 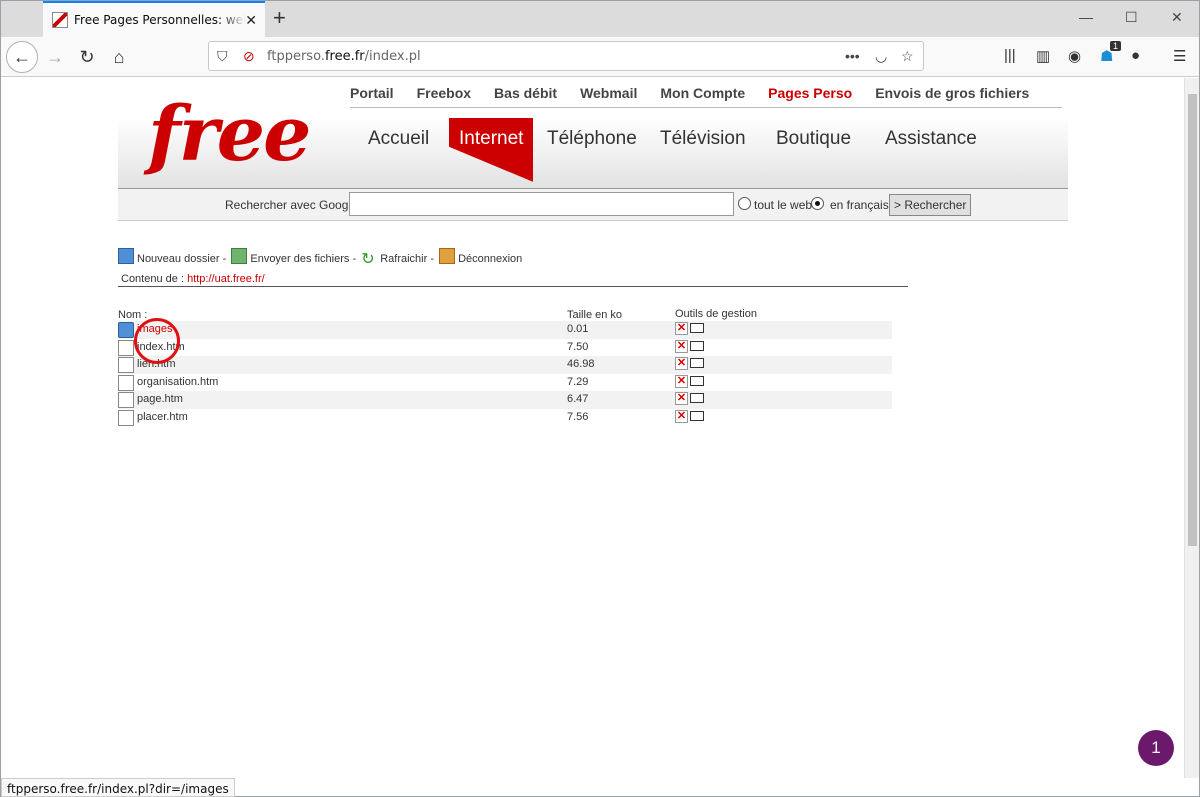 I want to click on browser-tab: Free Pages Personnelles: web ftp ✕, so click(x=154, y=19).